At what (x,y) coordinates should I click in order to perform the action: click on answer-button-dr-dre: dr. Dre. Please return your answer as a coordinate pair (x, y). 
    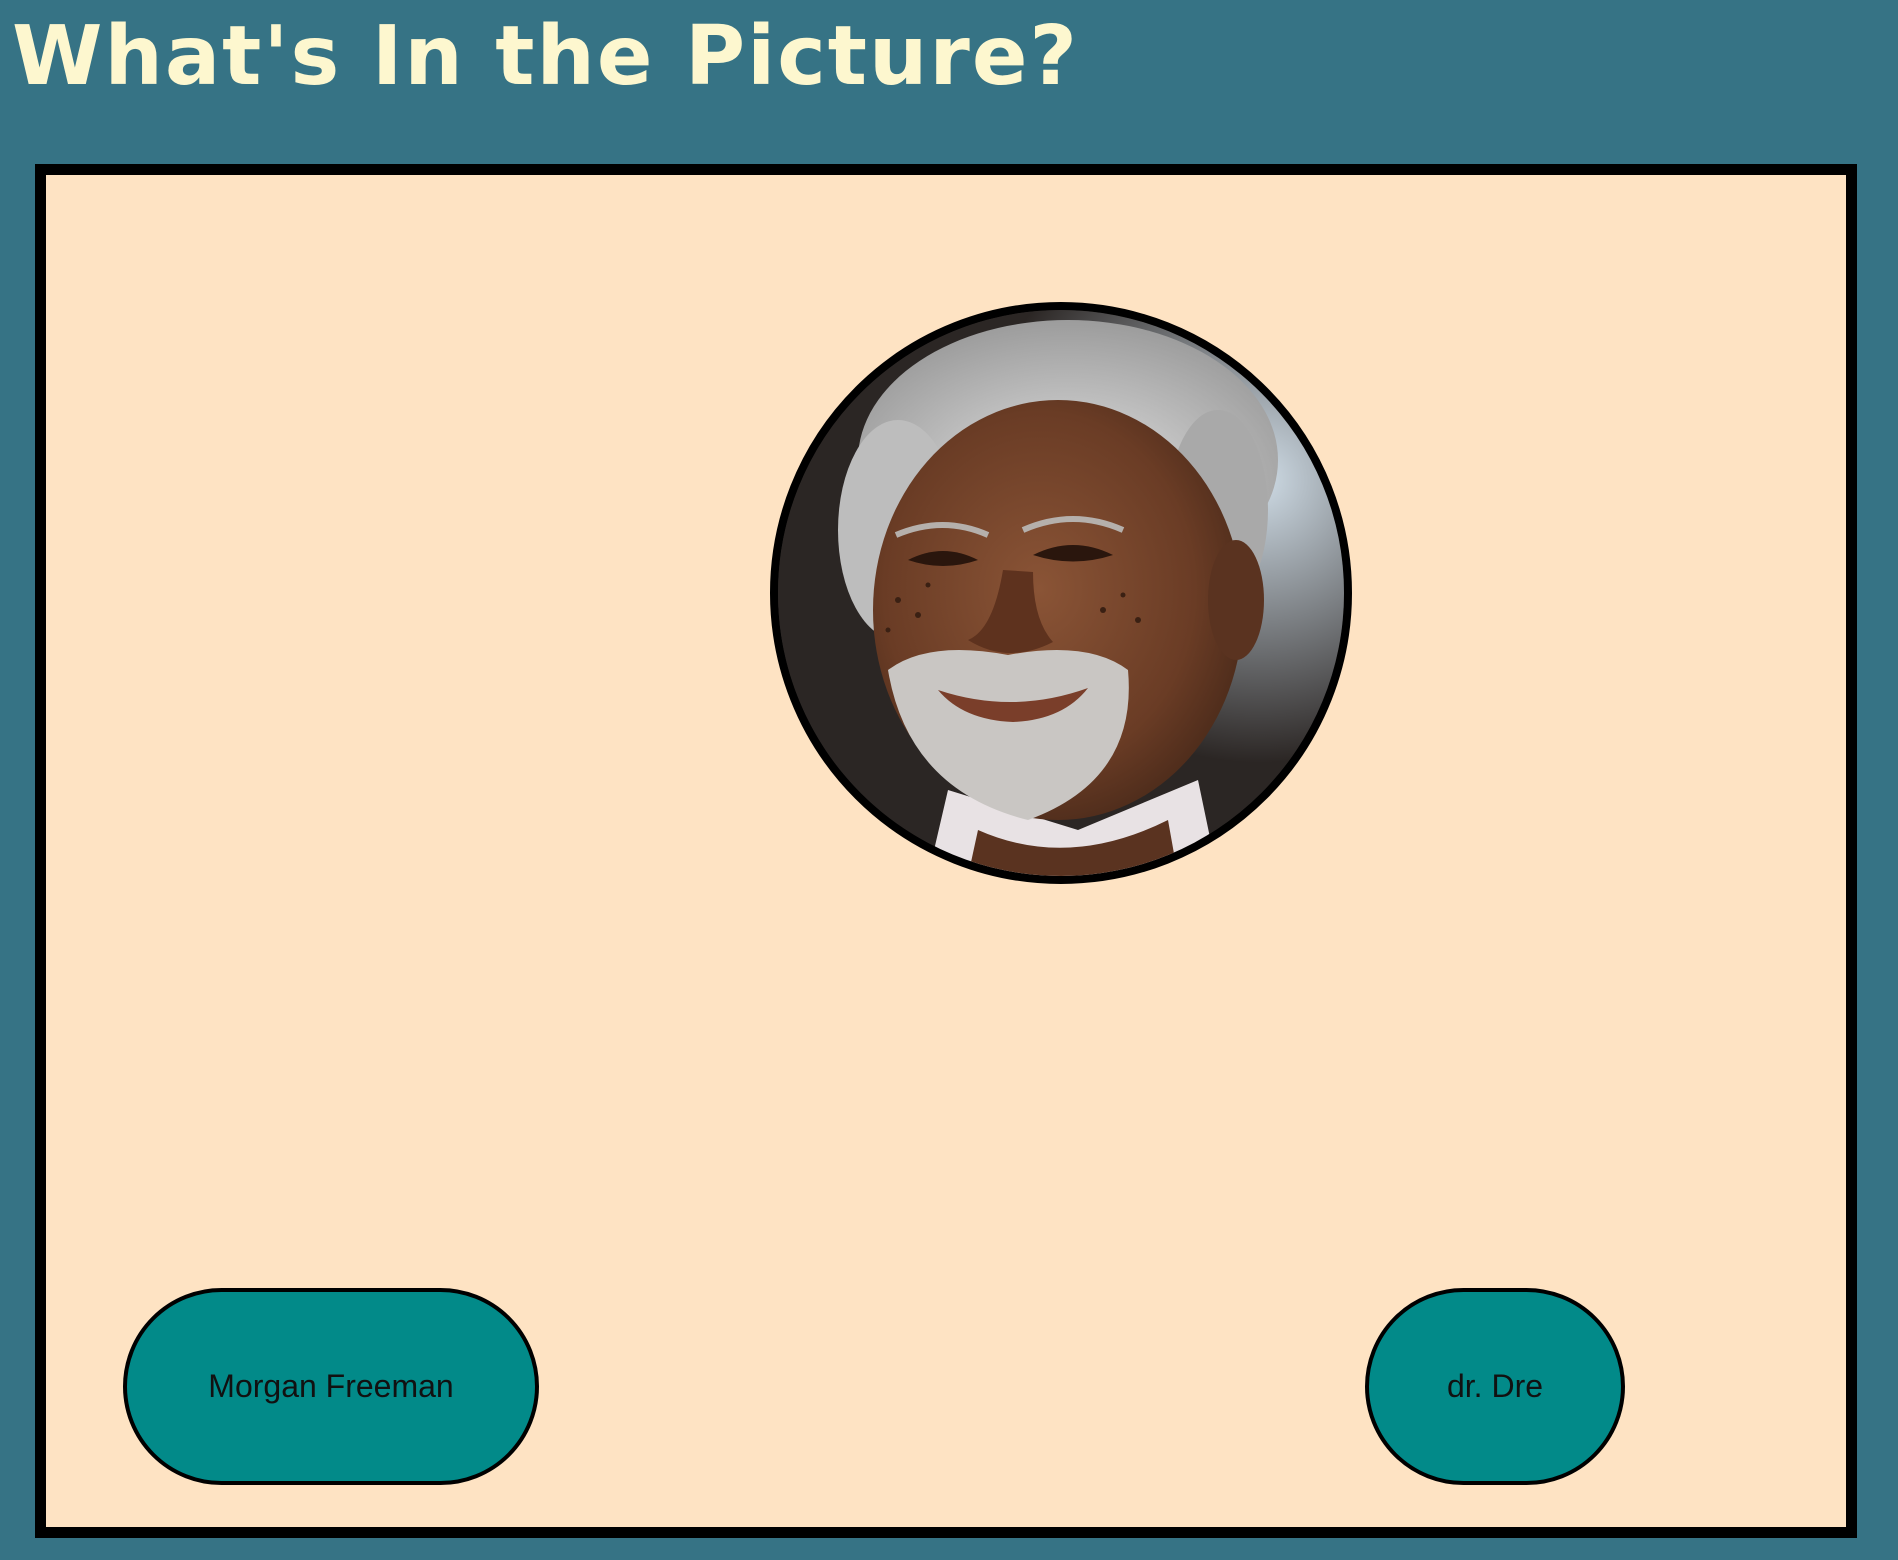
    Looking at the image, I should click on (1495, 1386).